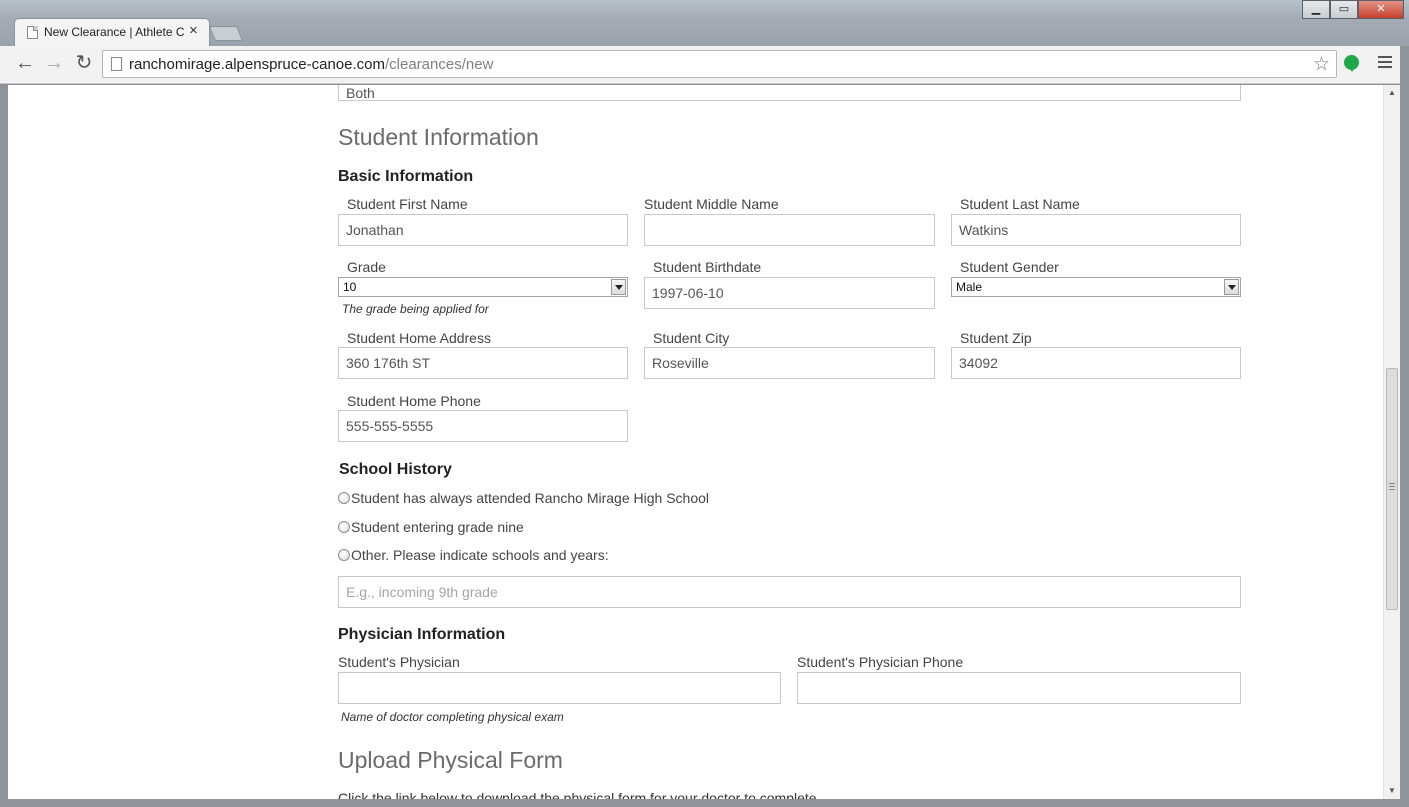  I want to click on new-tab-button, so click(226, 33).